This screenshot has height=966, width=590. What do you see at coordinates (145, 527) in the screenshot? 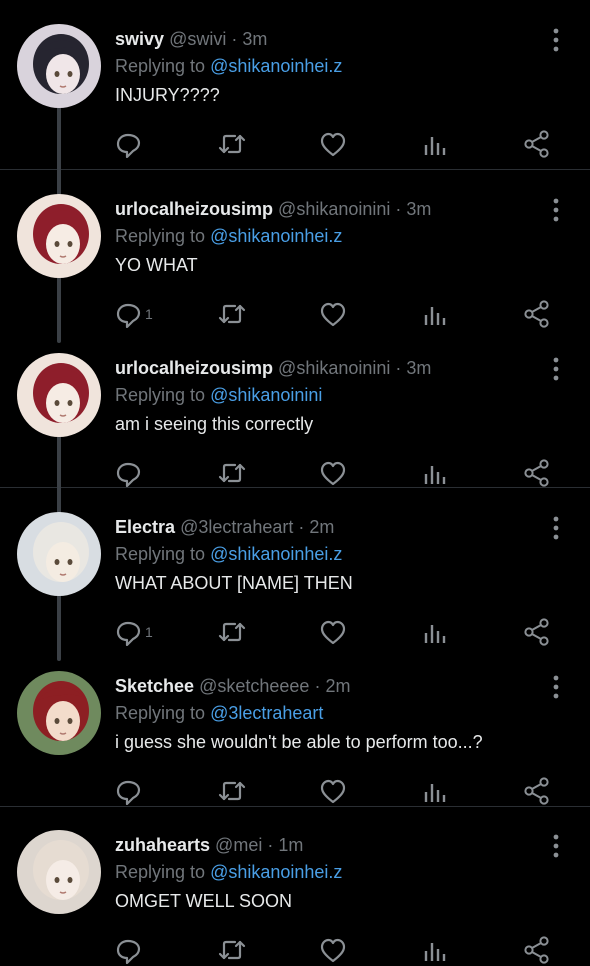
I see `display-name: Electra` at bounding box center [145, 527].